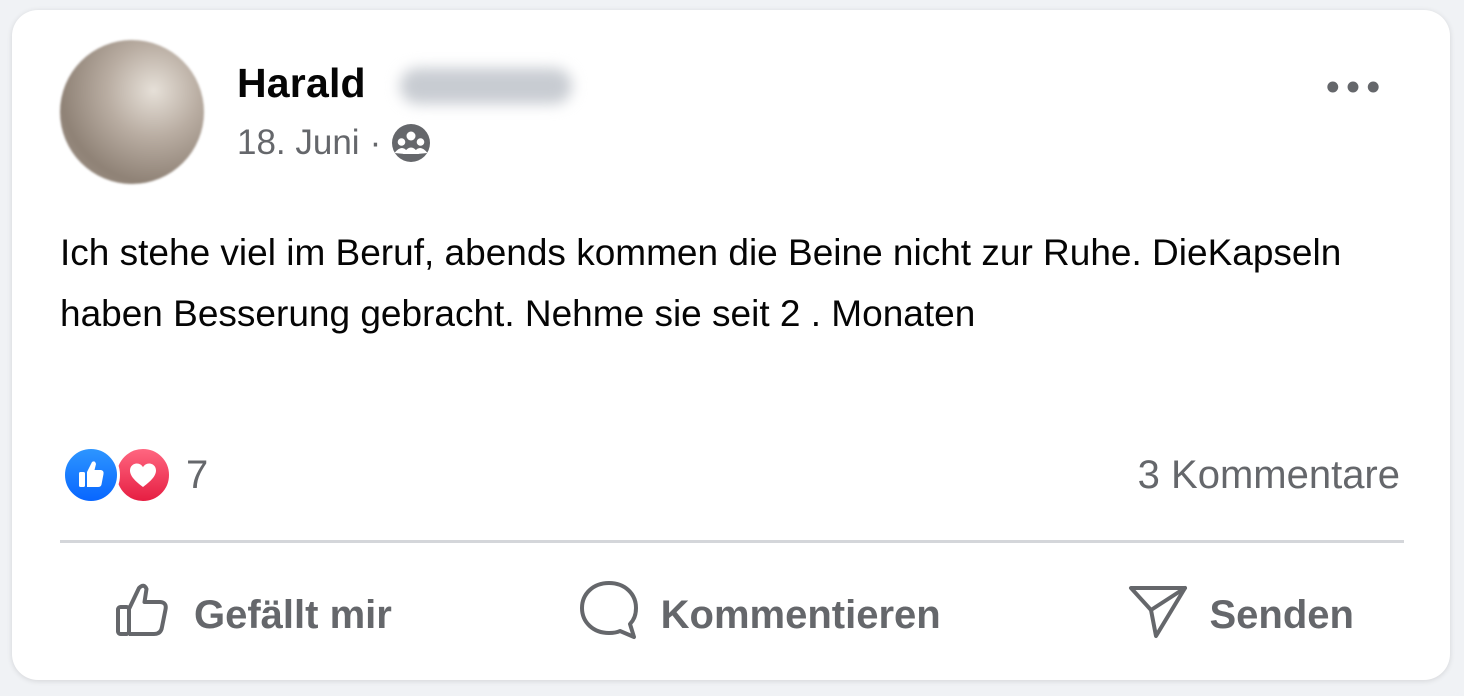  What do you see at coordinates (132, 112) in the screenshot?
I see `avatar` at bounding box center [132, 112].